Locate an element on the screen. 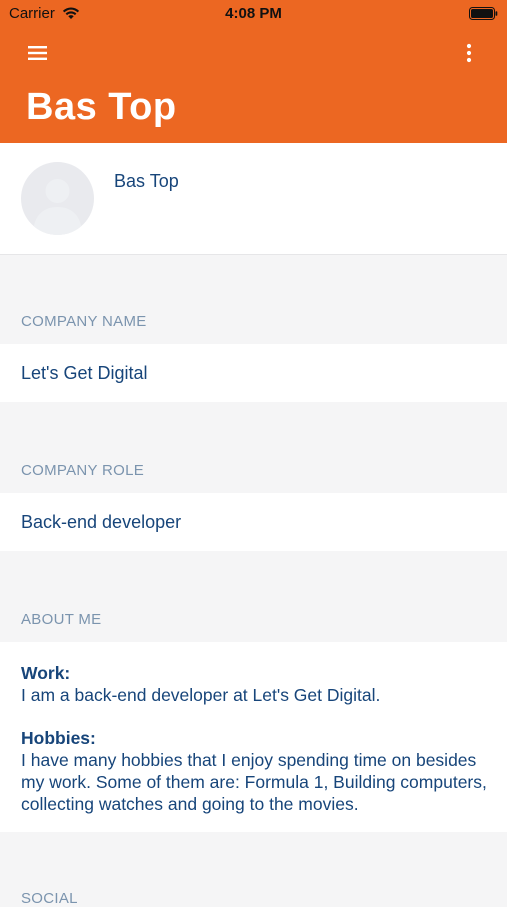 This screenshot has width=507, height=907. company-role-label: COMPANY ROLE is located at coordinates (83, 470).